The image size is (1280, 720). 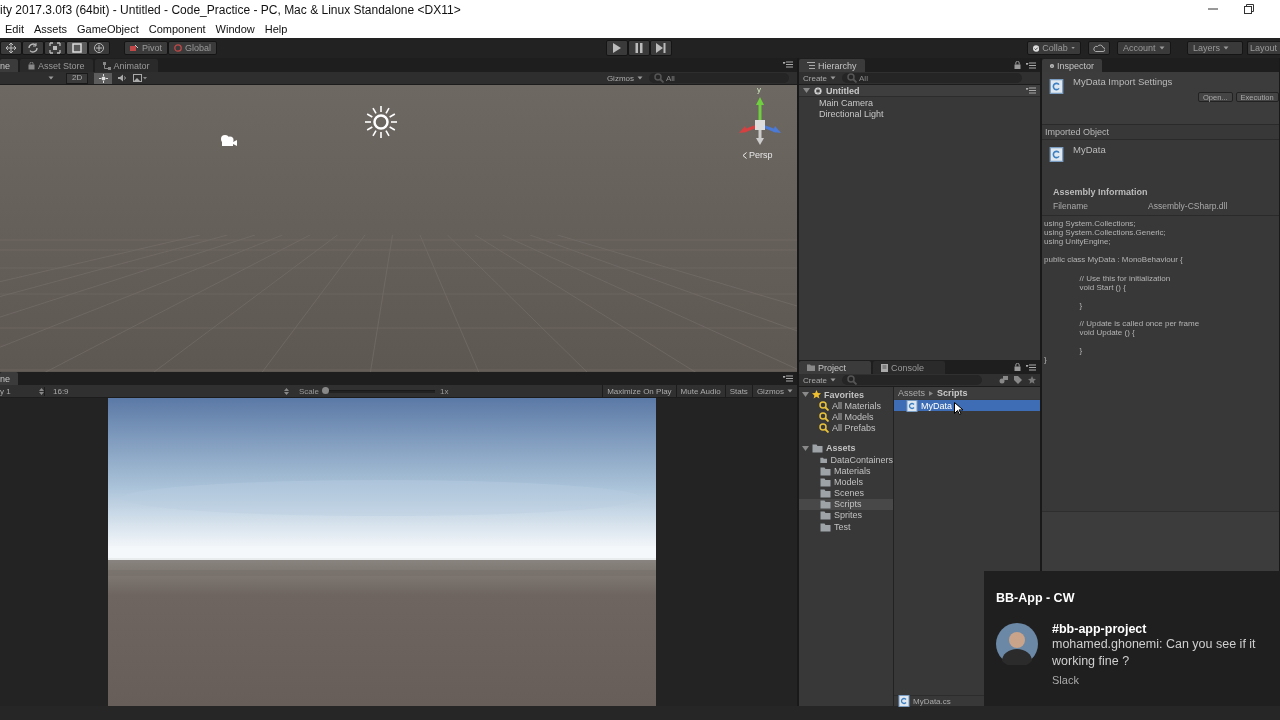 What do you see at coordinates (909, 367) in the screenshot?
I see `panel-tab: Console` at bounding box center [909, 367].